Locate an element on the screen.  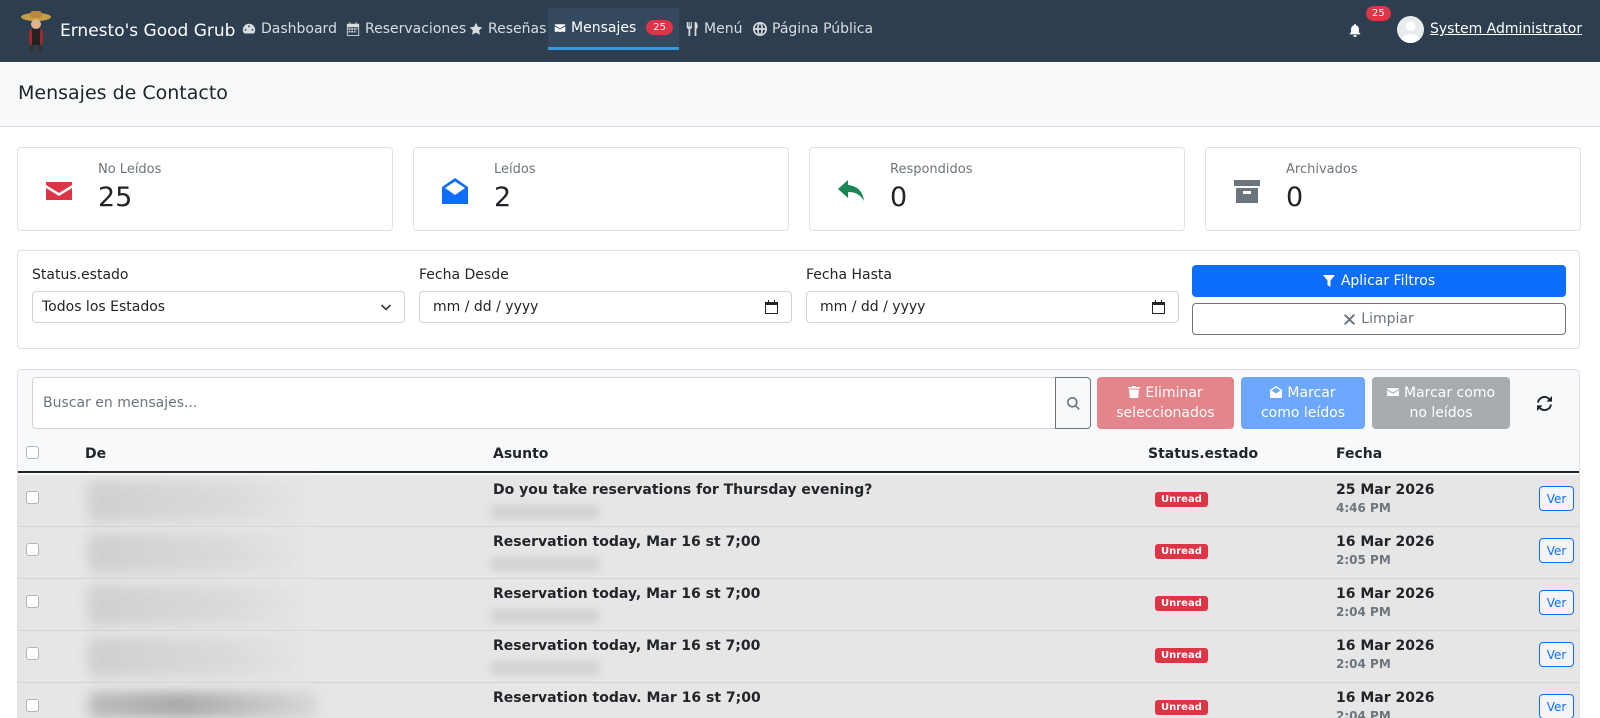
brand-link: Ernesto's Good Grub is located at coordinates (127, 31).